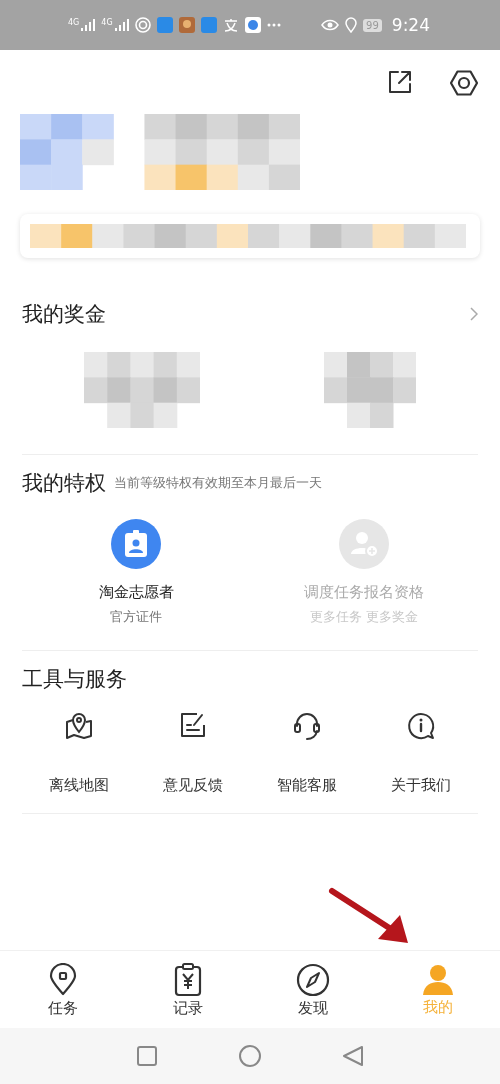  I want to click on clock-time: 9:24, so click(410, 25).